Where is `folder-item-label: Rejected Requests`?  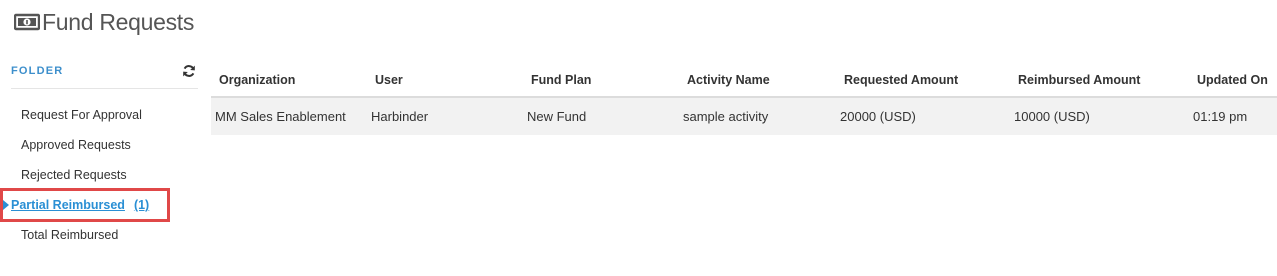 folder-item-label: Rejected Requests is located at coordinates (74, 175).